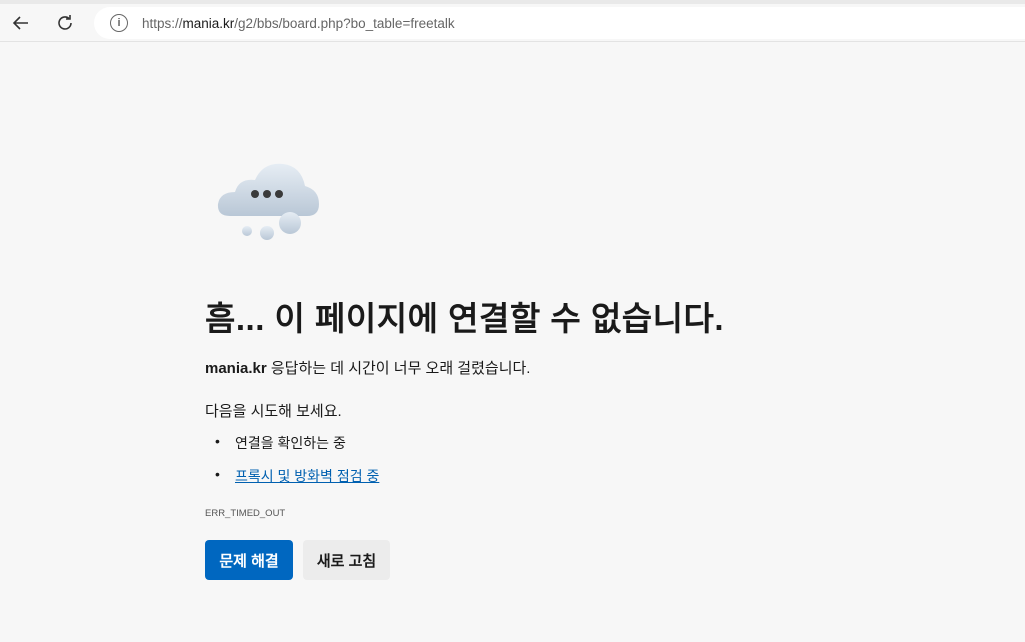  Describe the element at coordinates (249, 560) in the screenshot. I see `troubleshoot-button: 문제 해결` at that location.